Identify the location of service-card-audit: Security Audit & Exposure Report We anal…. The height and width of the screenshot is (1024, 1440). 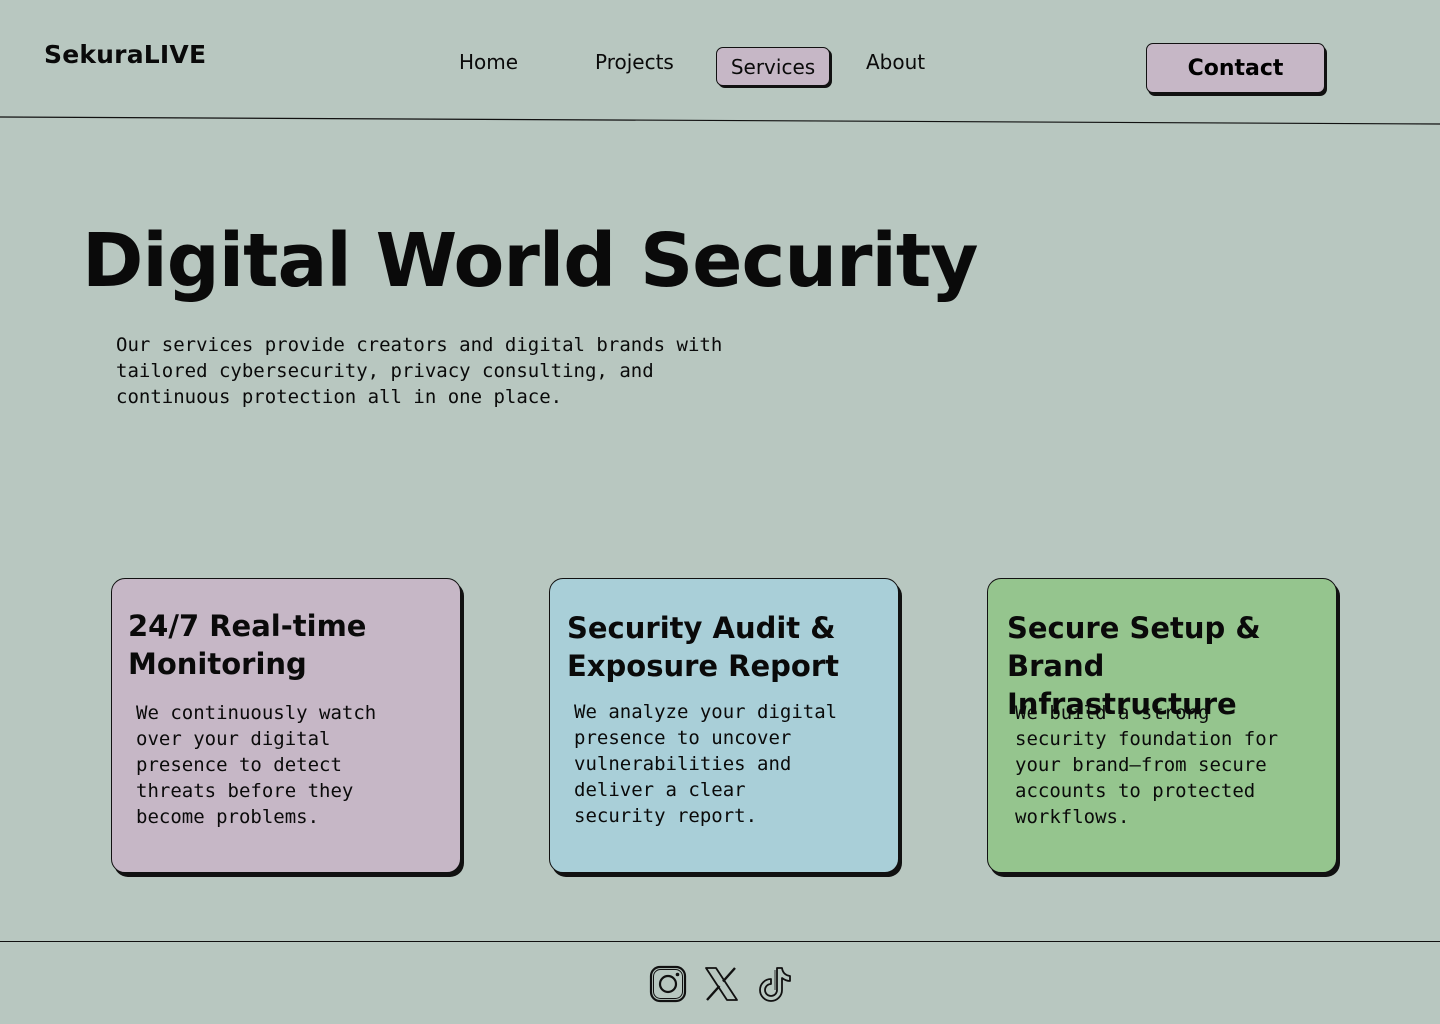
(724, 725).